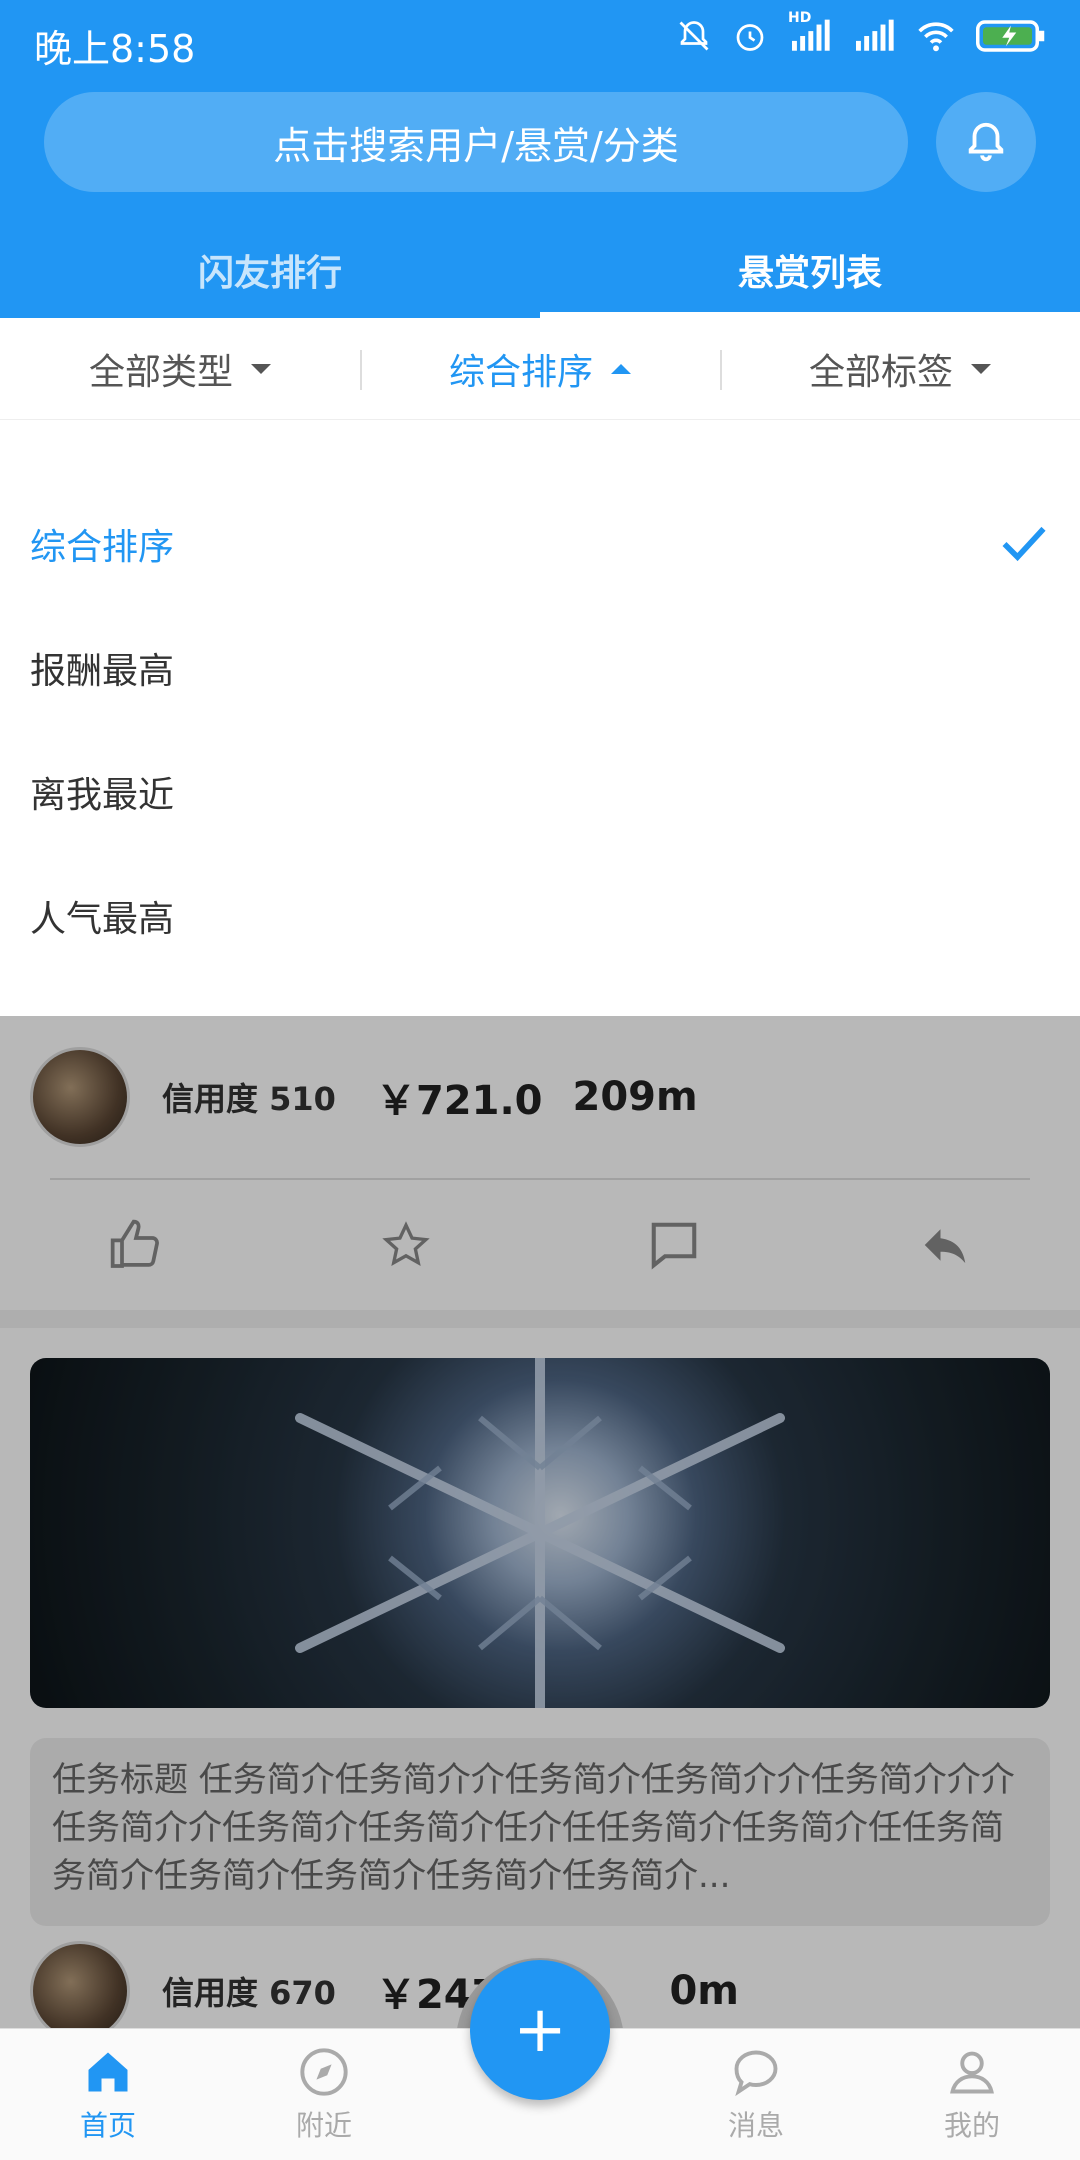 The height and width of the screenshot is (2160, 1080). What do you see at coordinates (540, 916) in the screenshot?
I see `sort-option-popular: 人气最高` at bounding box center [540, 916].